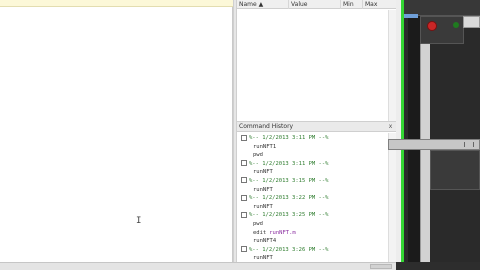 Image resolution: width=480 pixels, height=270 pixels. I want to click on history-session-row: %-- 1/2/2013 3:25 PM --%, so click(312, 215).